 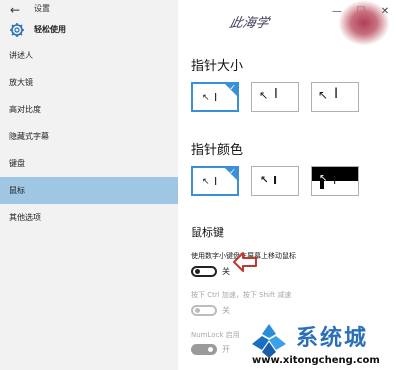 What do you see at coordinates (226, 310) in the screenshot?
I see `ctrl-shift-state: 关` at bounding box center [226, 310].